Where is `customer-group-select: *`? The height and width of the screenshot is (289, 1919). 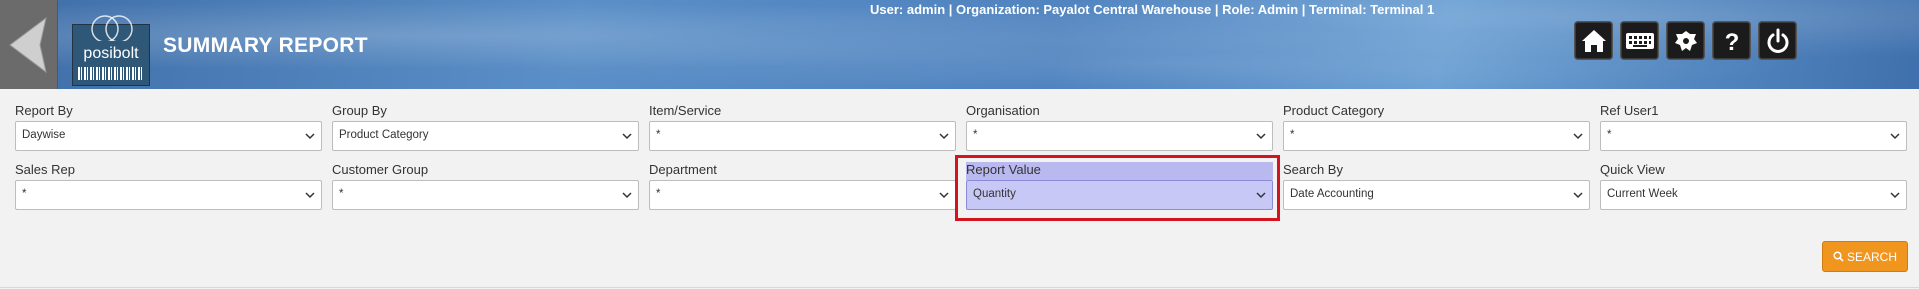
customer-group-select: * is located at coordinates (485, 195).